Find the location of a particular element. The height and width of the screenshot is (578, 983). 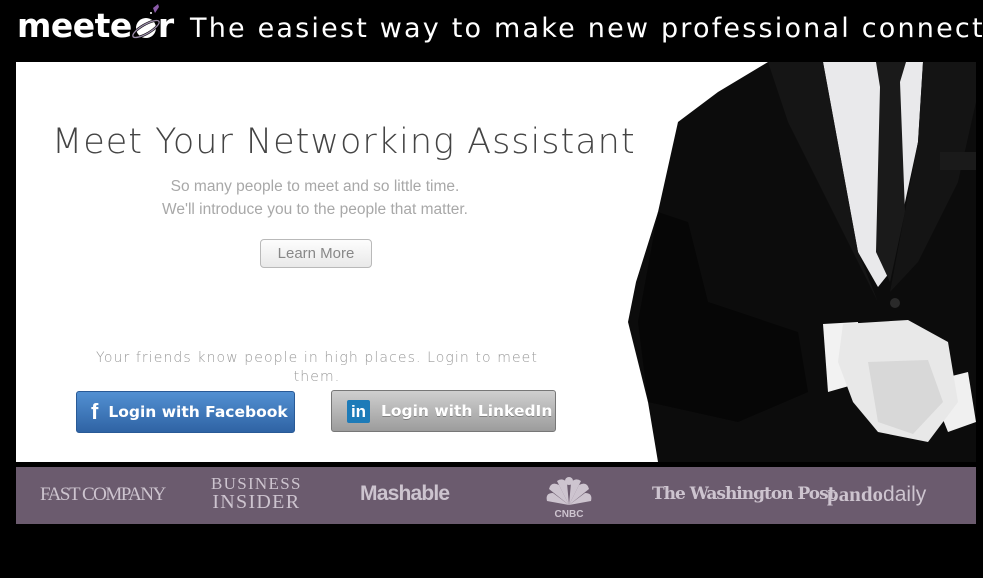

login-linkedin-button: in Login with LinkedIn is located at coordinates (443, 411).